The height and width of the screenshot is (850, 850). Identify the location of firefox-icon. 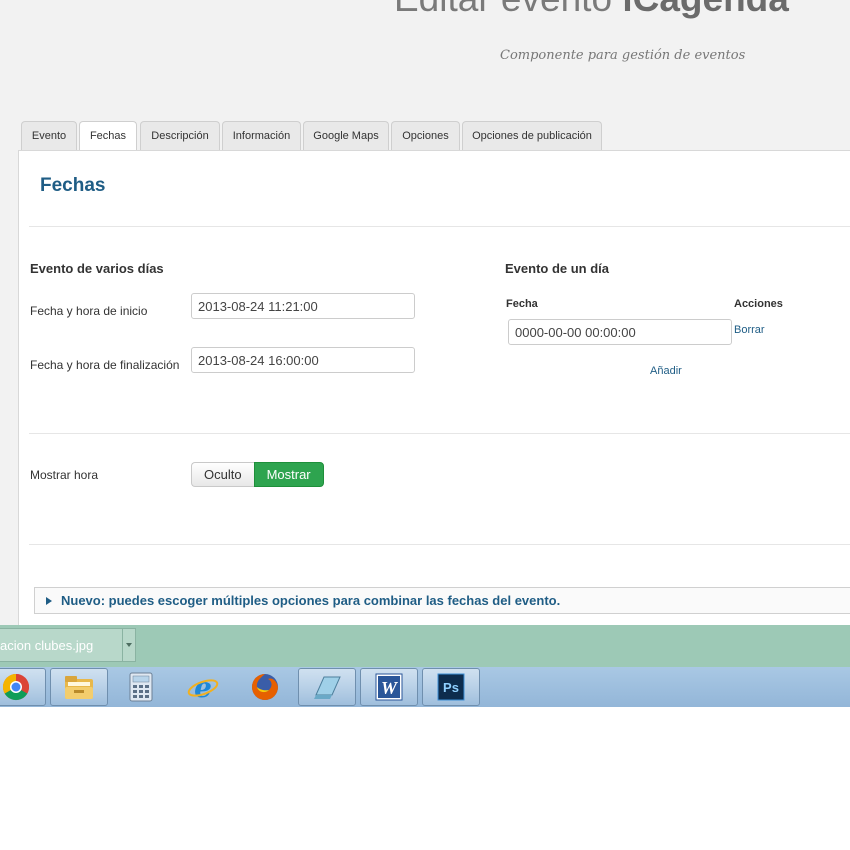
(265, 687).